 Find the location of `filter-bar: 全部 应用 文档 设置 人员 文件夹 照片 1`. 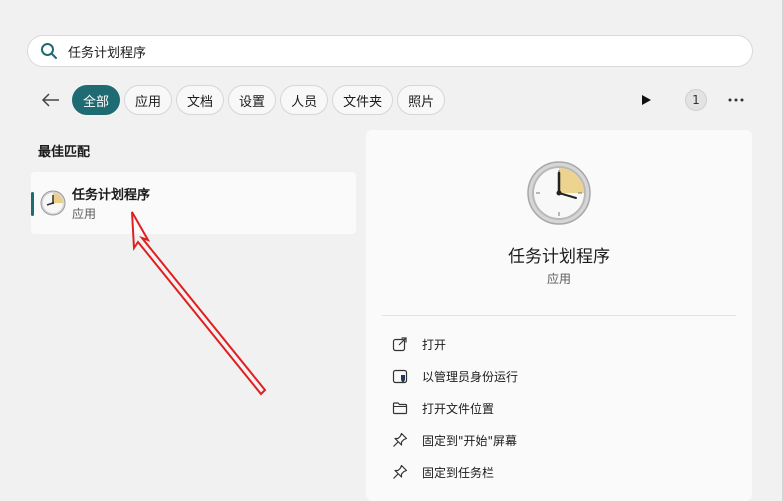

filter-bar: 全部 应用 文档 设置 人员 文件夹 照片 1 is located at coordinates (396, 100).